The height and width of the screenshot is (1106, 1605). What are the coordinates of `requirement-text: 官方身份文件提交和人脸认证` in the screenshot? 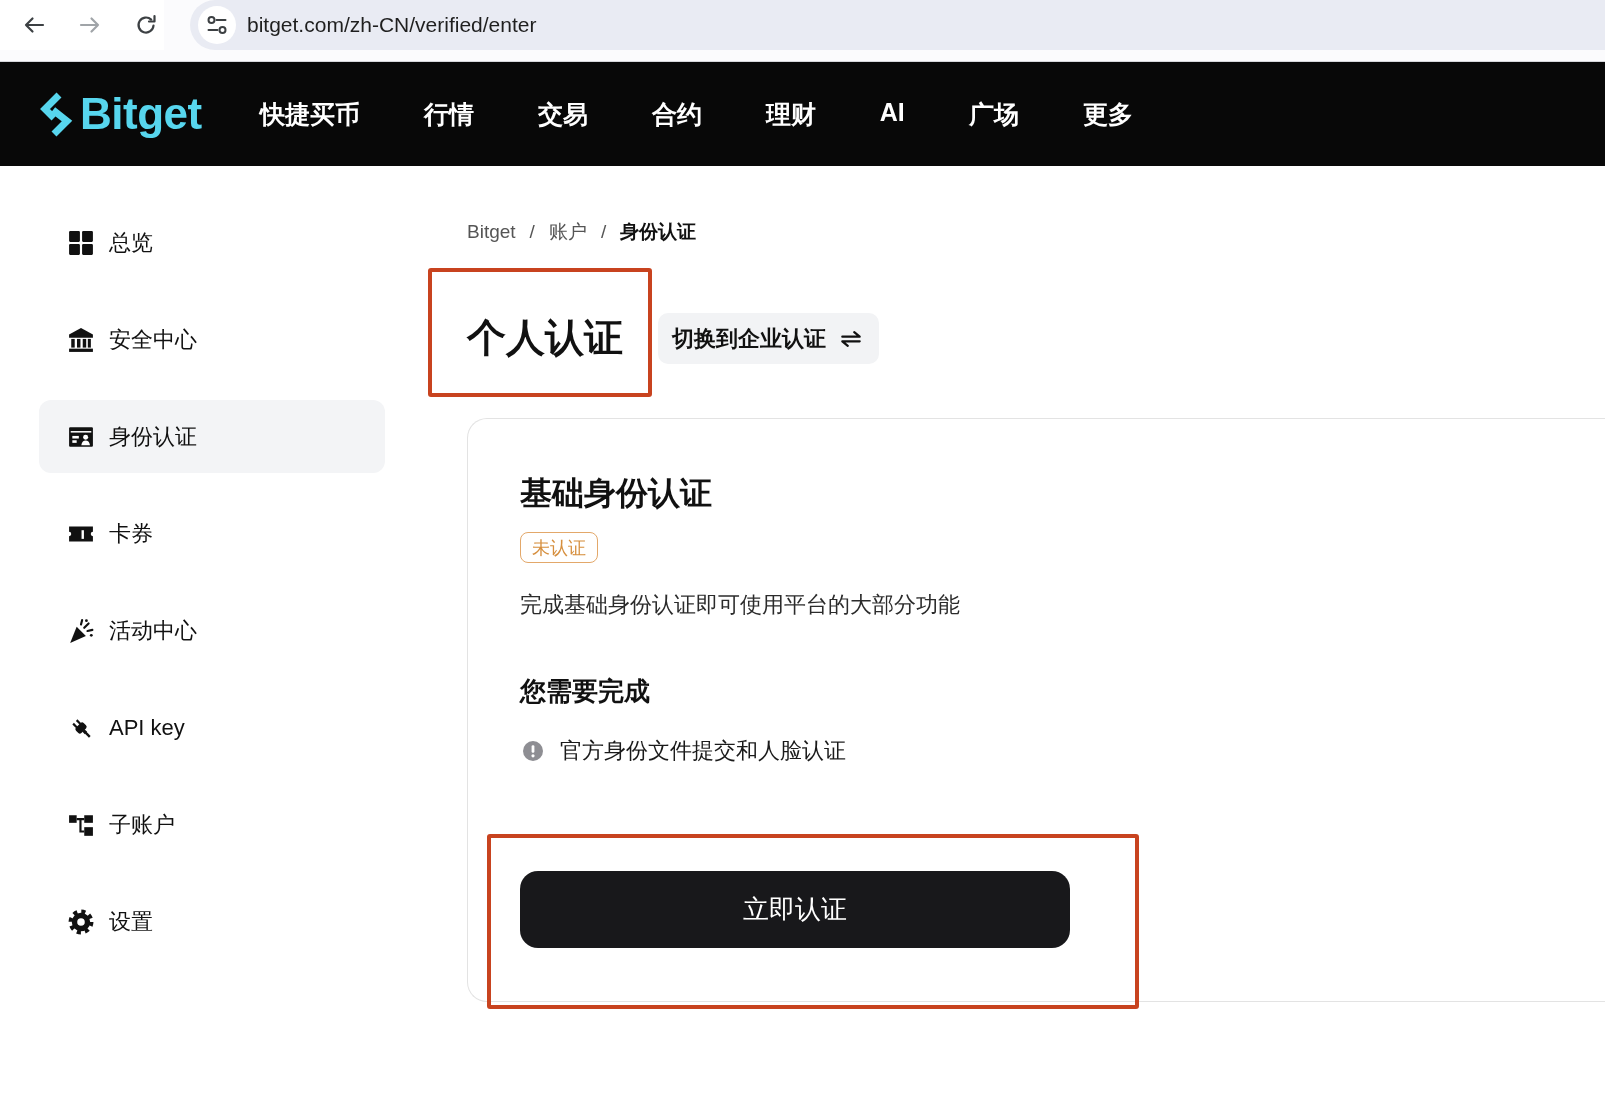 It's located at (703, 751).